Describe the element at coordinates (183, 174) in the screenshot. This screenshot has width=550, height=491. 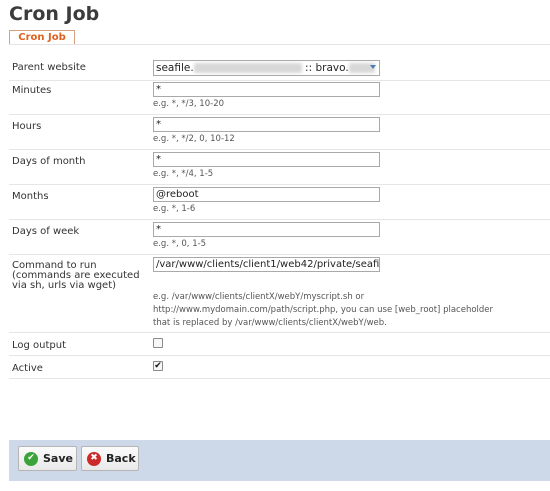
I see `days-of-month-hint: e.g. *, */4, 1-5` at that location.